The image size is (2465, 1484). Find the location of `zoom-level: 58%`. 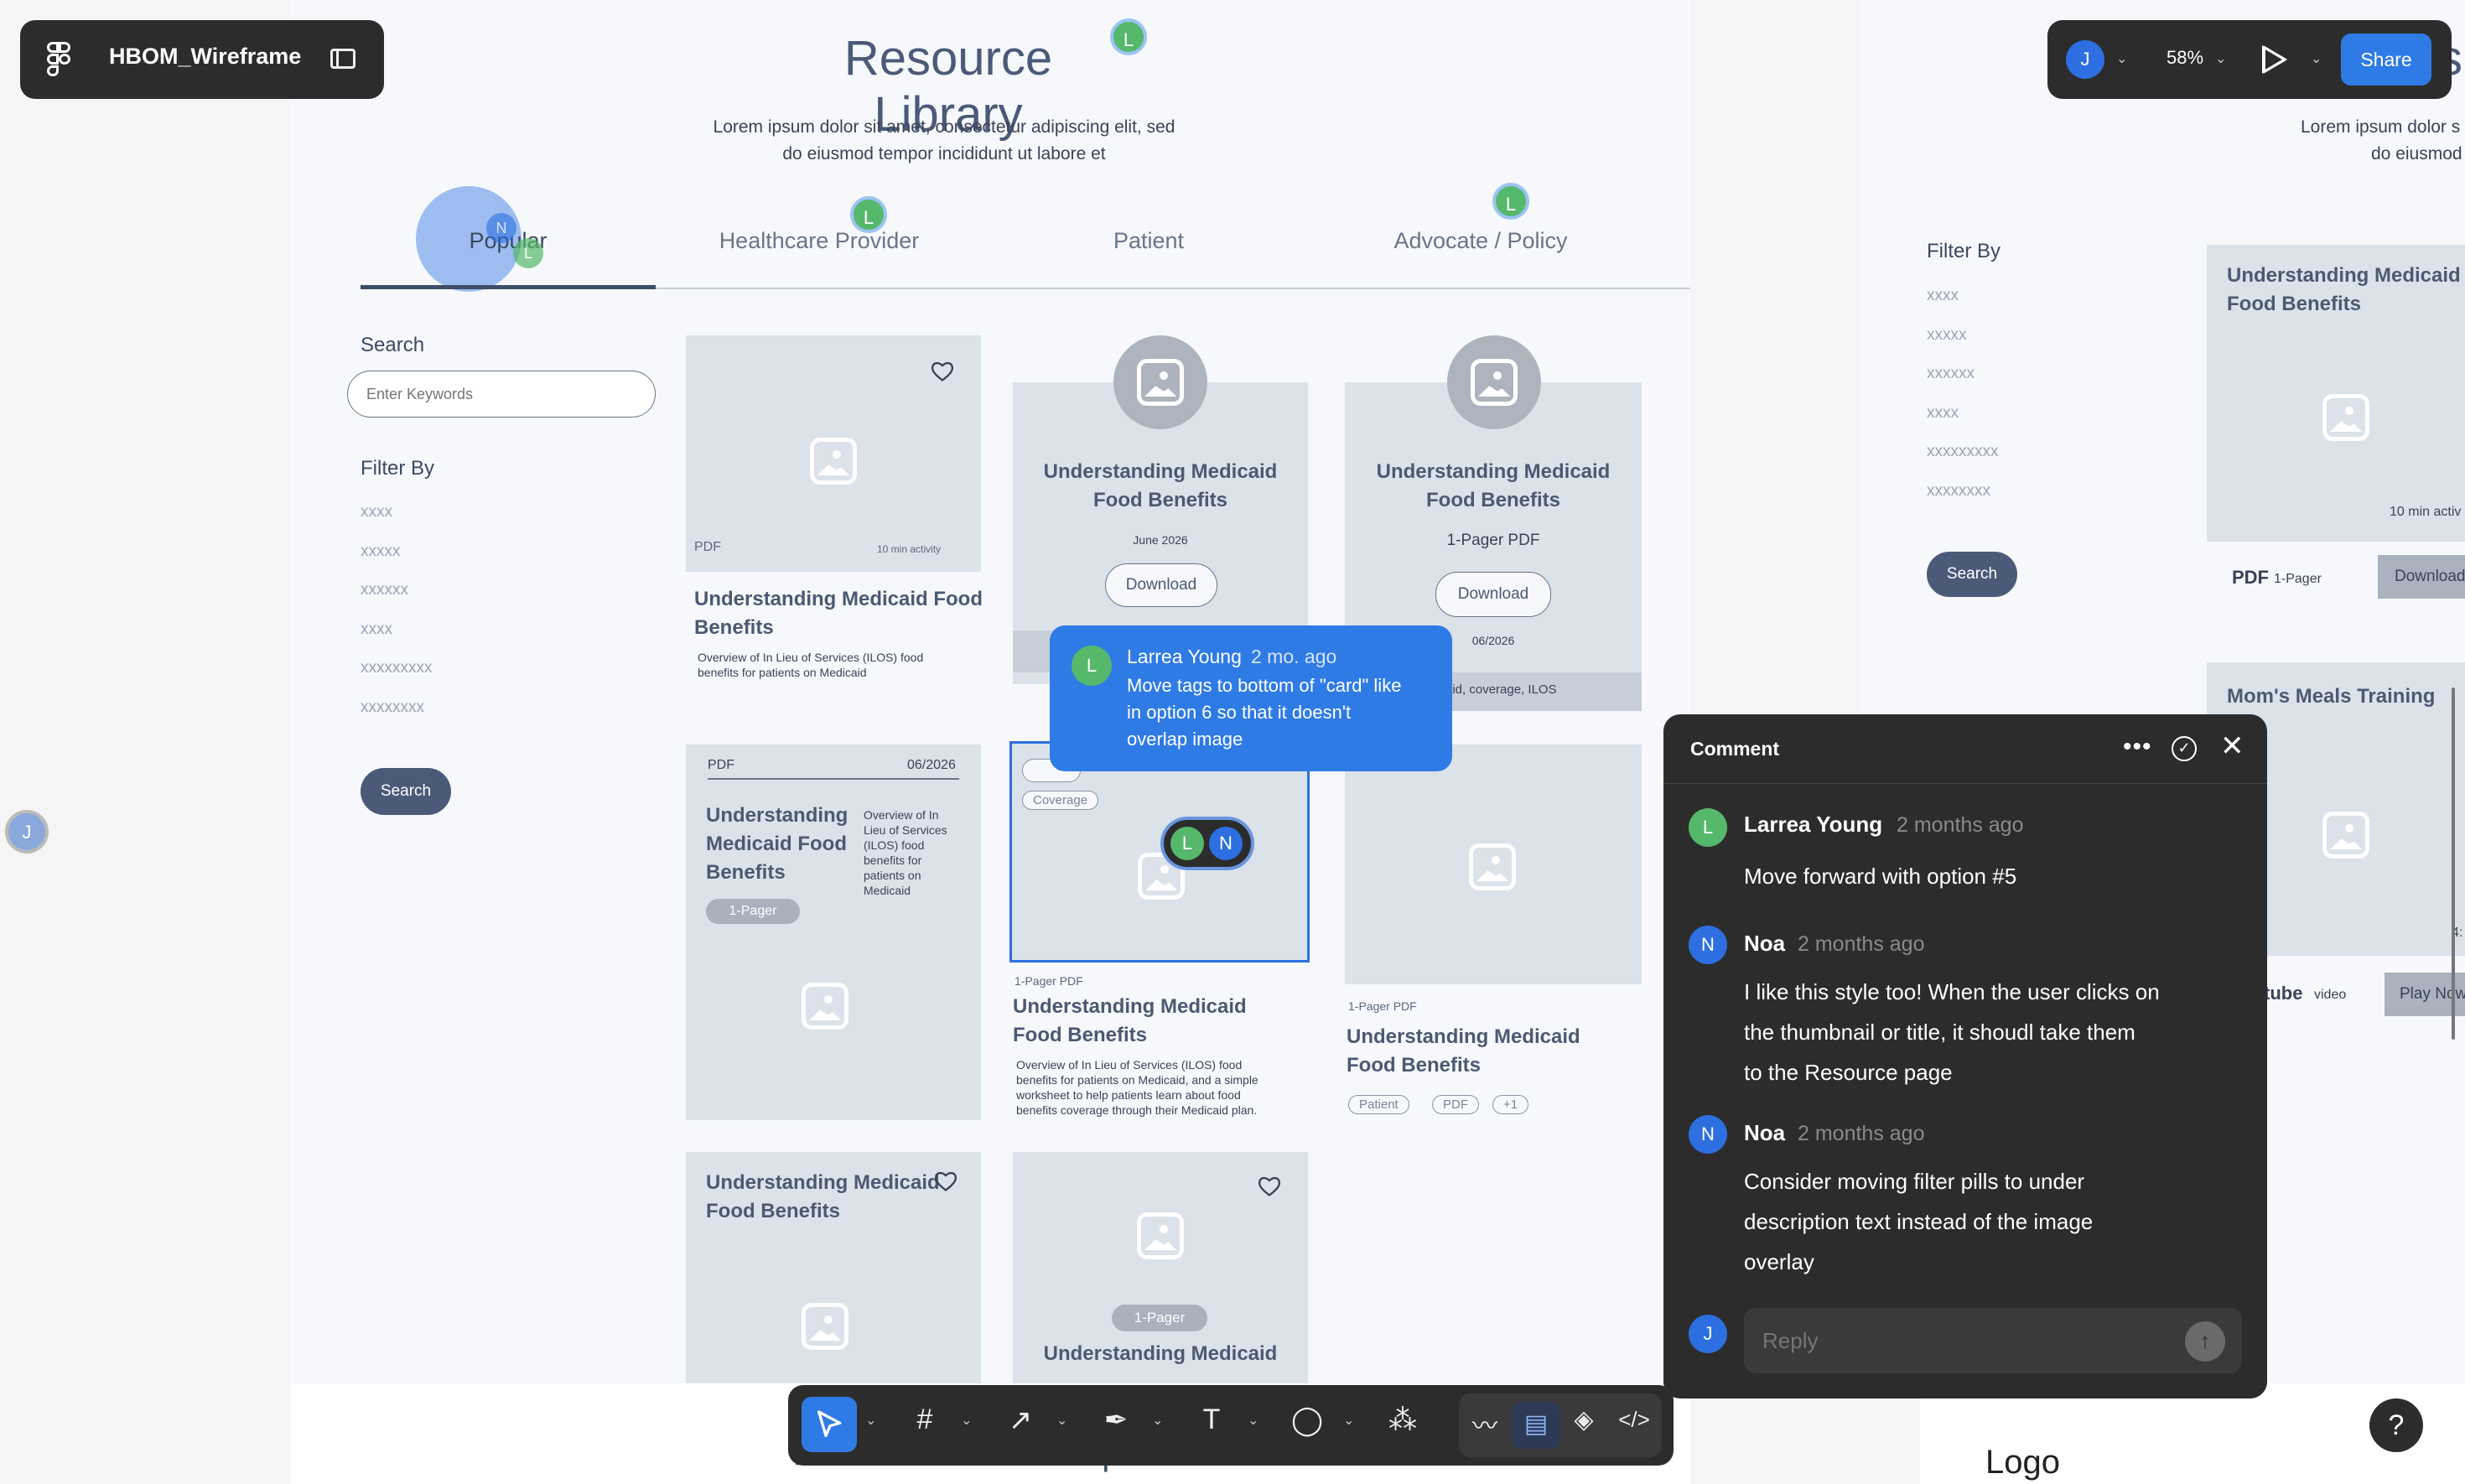

zoom-level: 58% is located at coordinates (2185, 58).